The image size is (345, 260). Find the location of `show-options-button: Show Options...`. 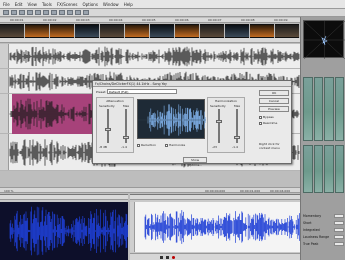

show-options-button: Show Options... is located at coordinates (195, 162).